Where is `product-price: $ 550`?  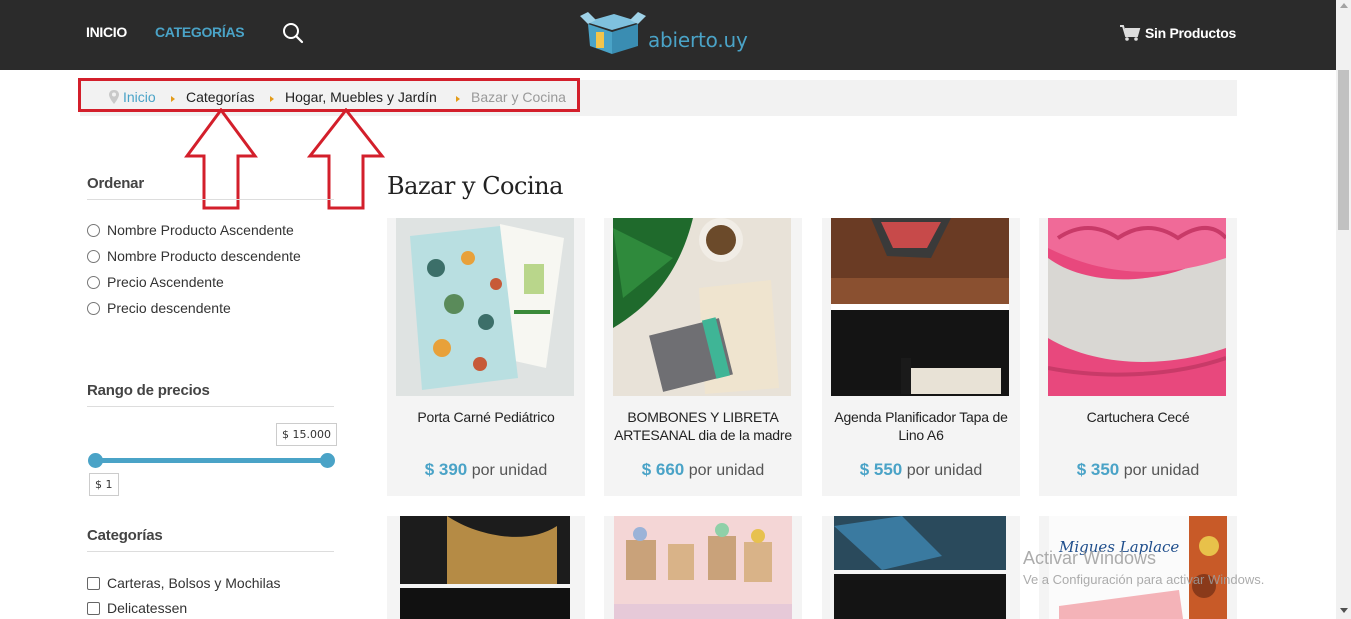
product-price: $ 550 is located at coordinates (881, 469).